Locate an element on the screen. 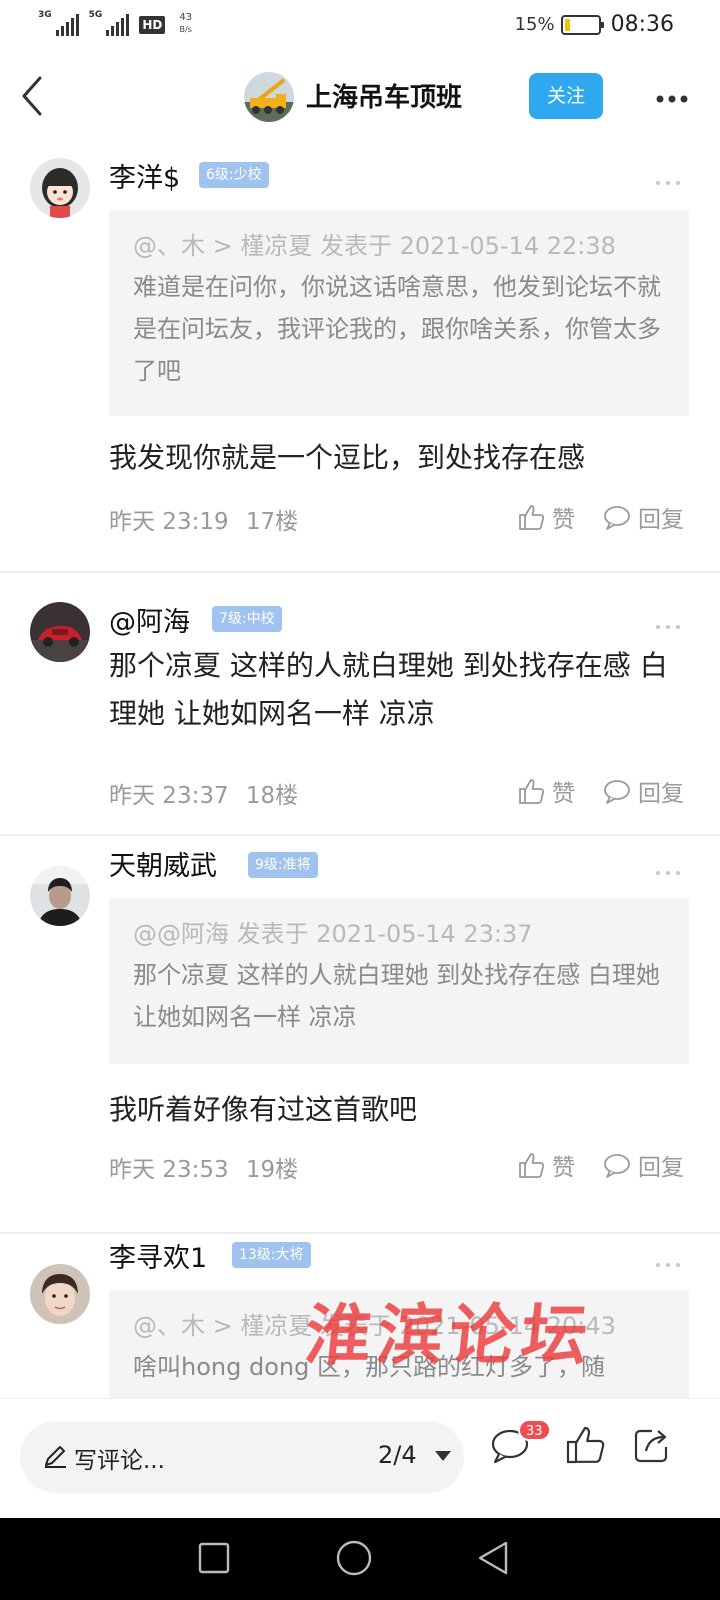  network-speed: 43 B/s is located at coordinates (185, 24).